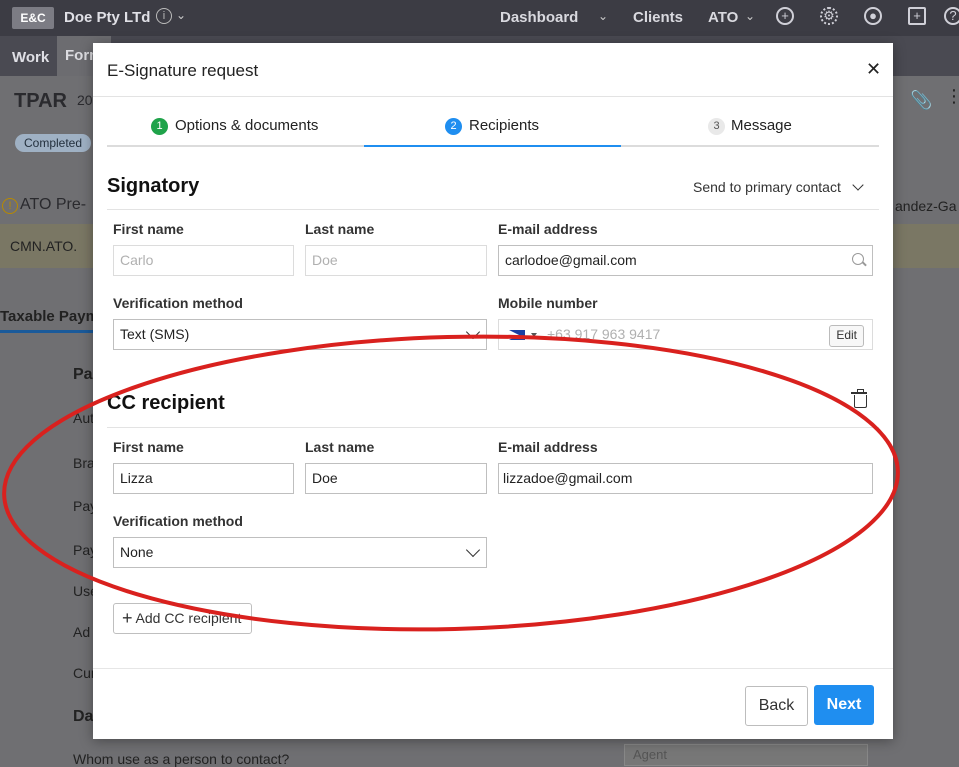  What do you see at coordinates (723, 17) in the screenshot?
I see `nav-ato: ATO` at bounding box center [723, 17].